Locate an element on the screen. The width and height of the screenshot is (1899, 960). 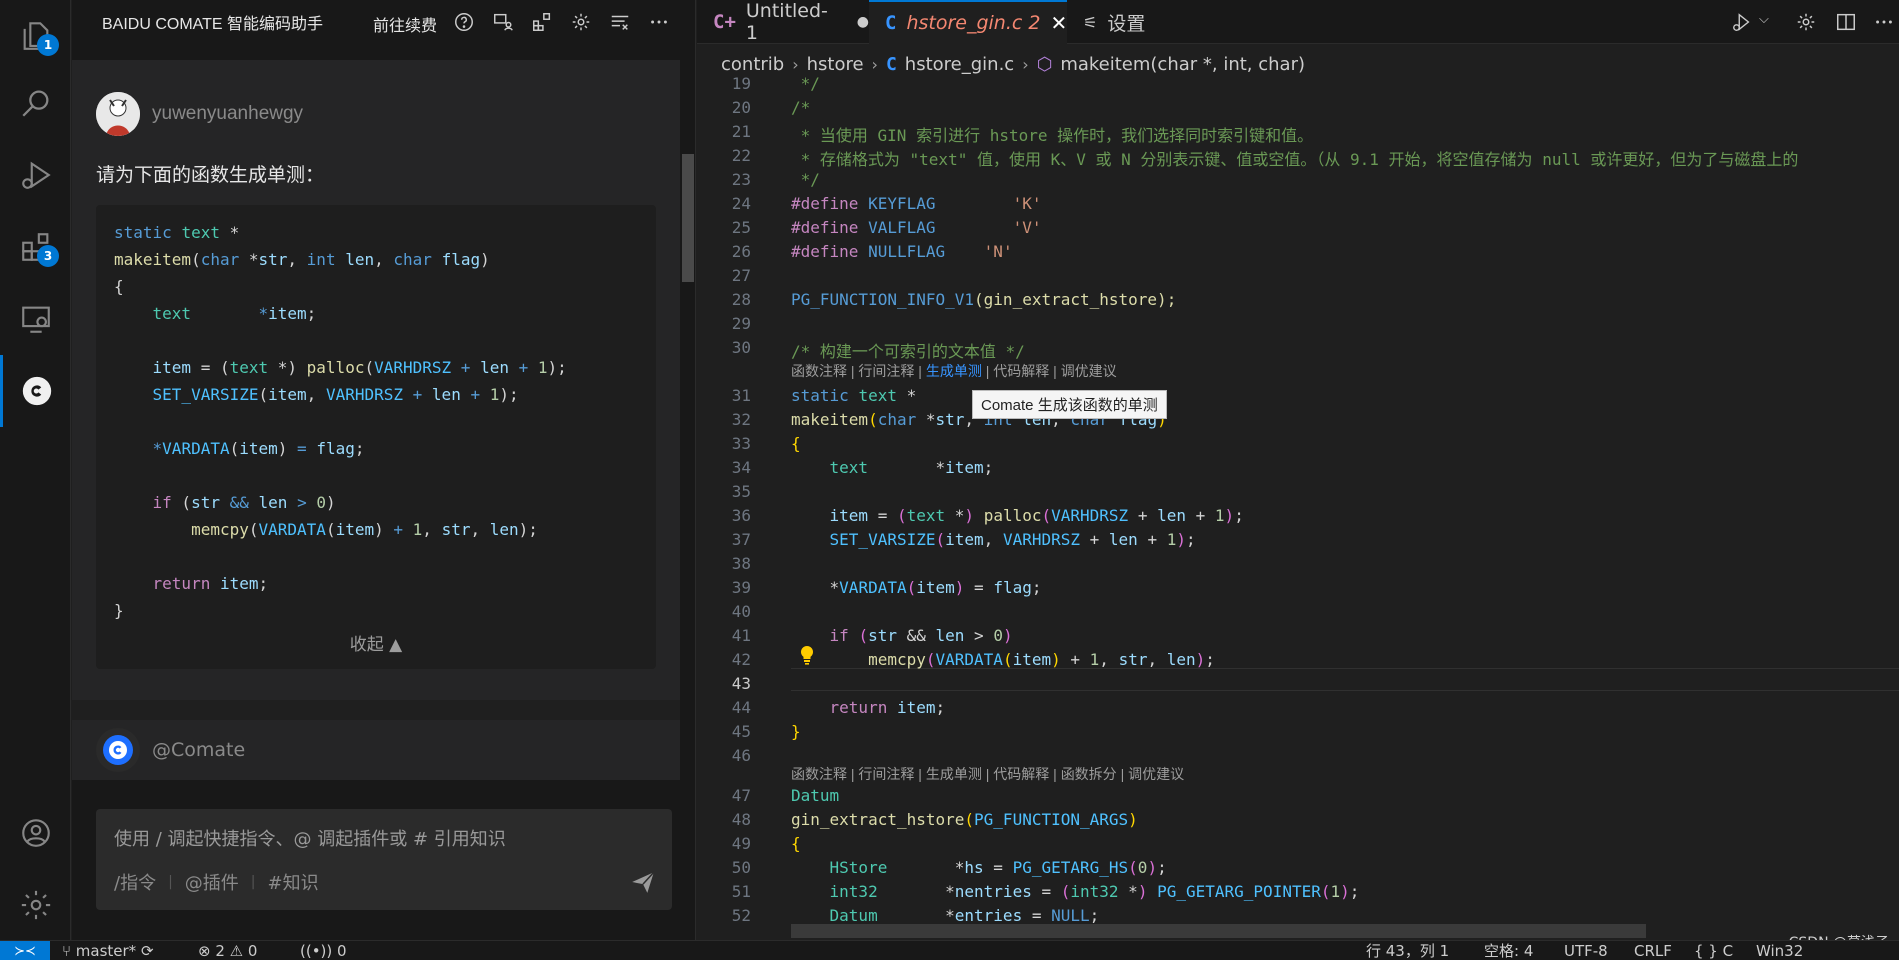
settings-sliders-icon: ⚟ is located at coordinates (1090, 22).